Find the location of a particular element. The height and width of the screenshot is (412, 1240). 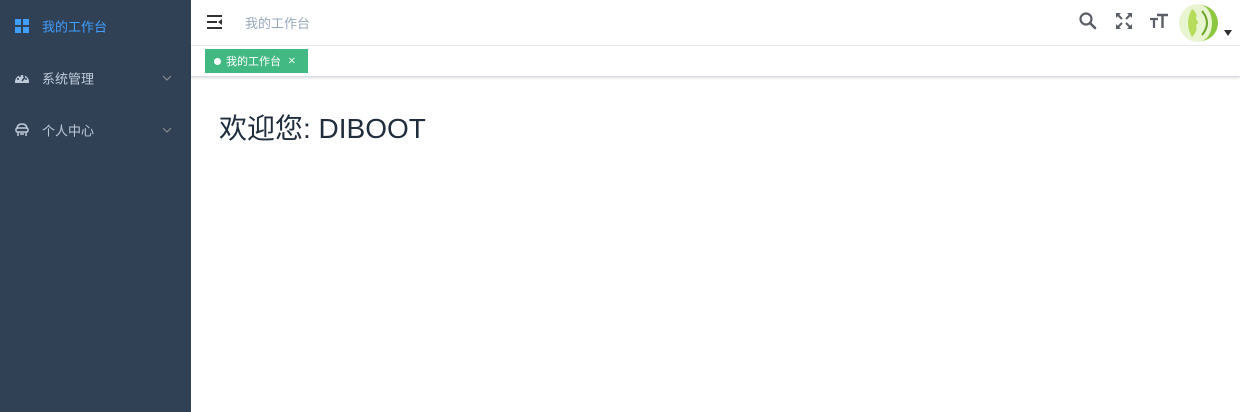

active-dot-icon is located at coordinates (217, 61).